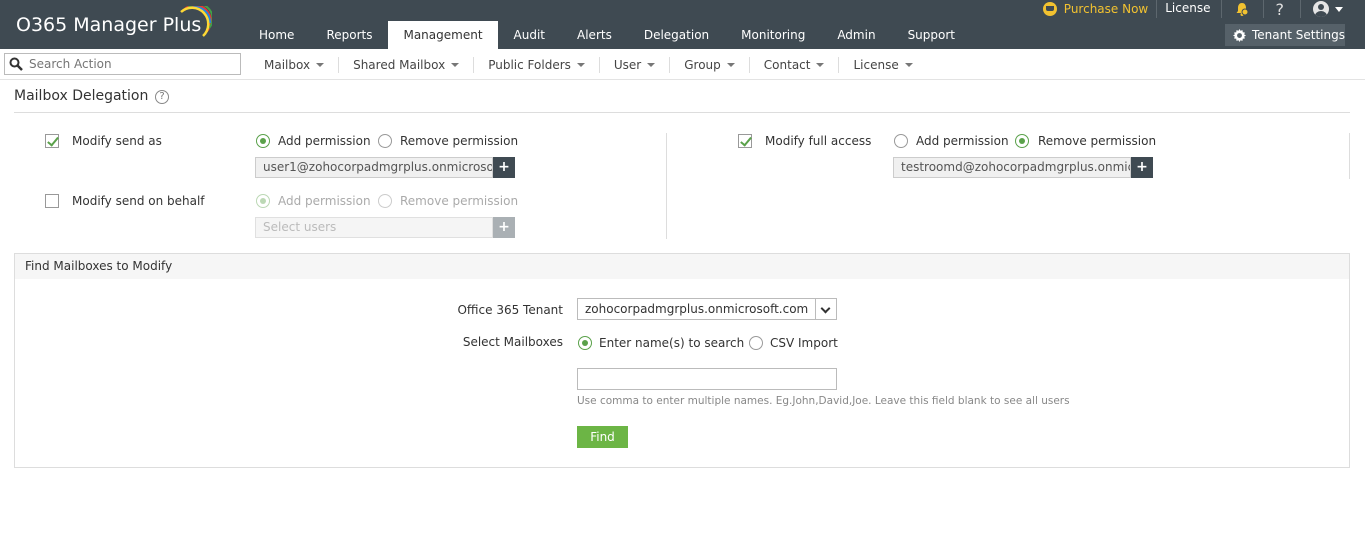 This screenshot has height=553, width=1365. Describe the element at coordinates (1242, 9) in the screenshot. I see `notification-bell-icon` at that location.